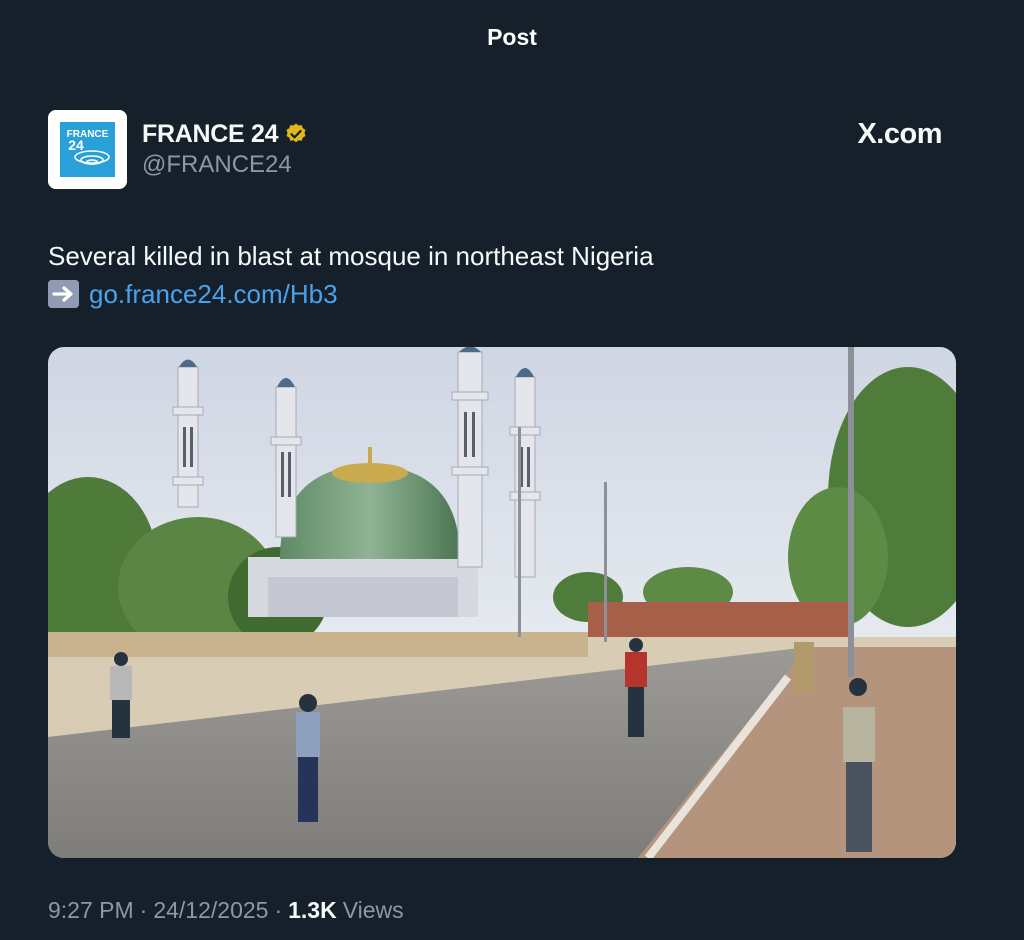 This screenshot has width=1024, height=940. Describe the element at coordinates (512, 37) in the screenshot. I see `page-title: Post` at that location.